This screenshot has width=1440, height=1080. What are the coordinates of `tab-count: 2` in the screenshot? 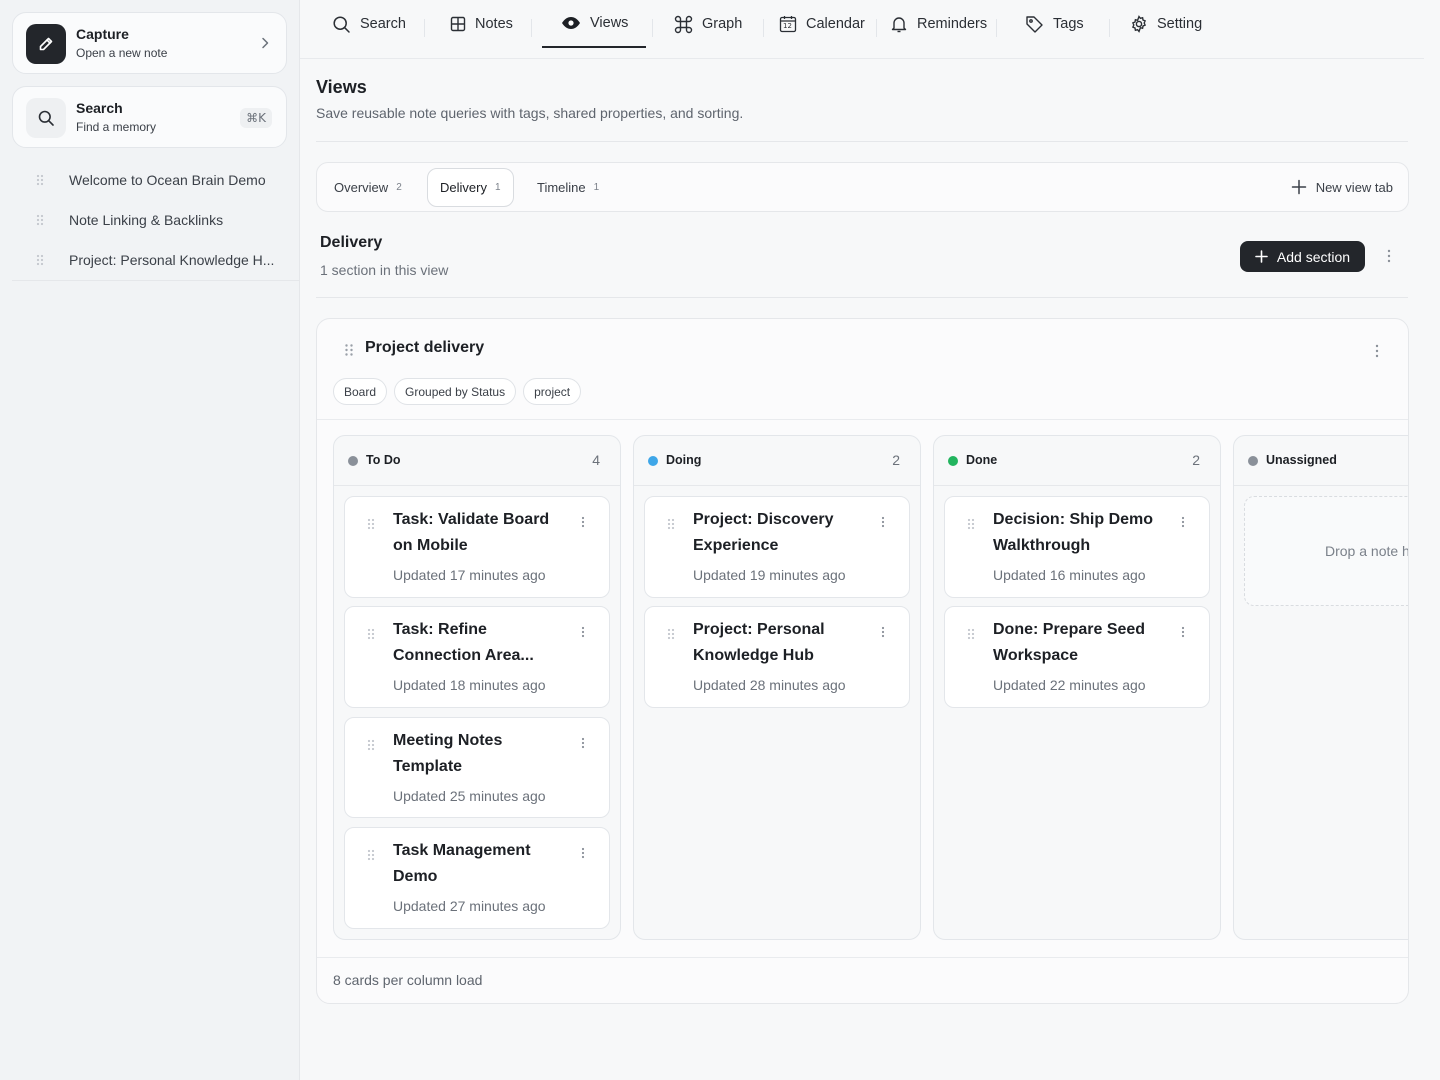 It's located at (399, 187).